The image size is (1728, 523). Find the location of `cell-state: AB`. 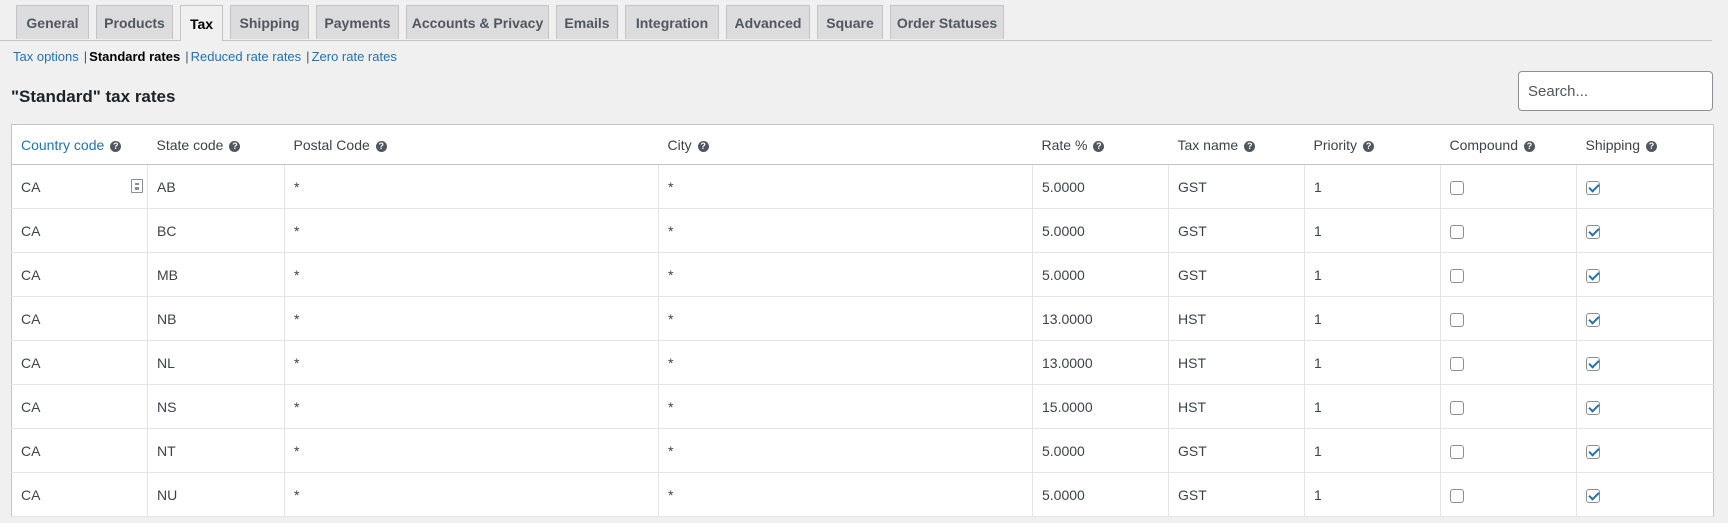

cell-state: AB is located at coordinates (216, 186).